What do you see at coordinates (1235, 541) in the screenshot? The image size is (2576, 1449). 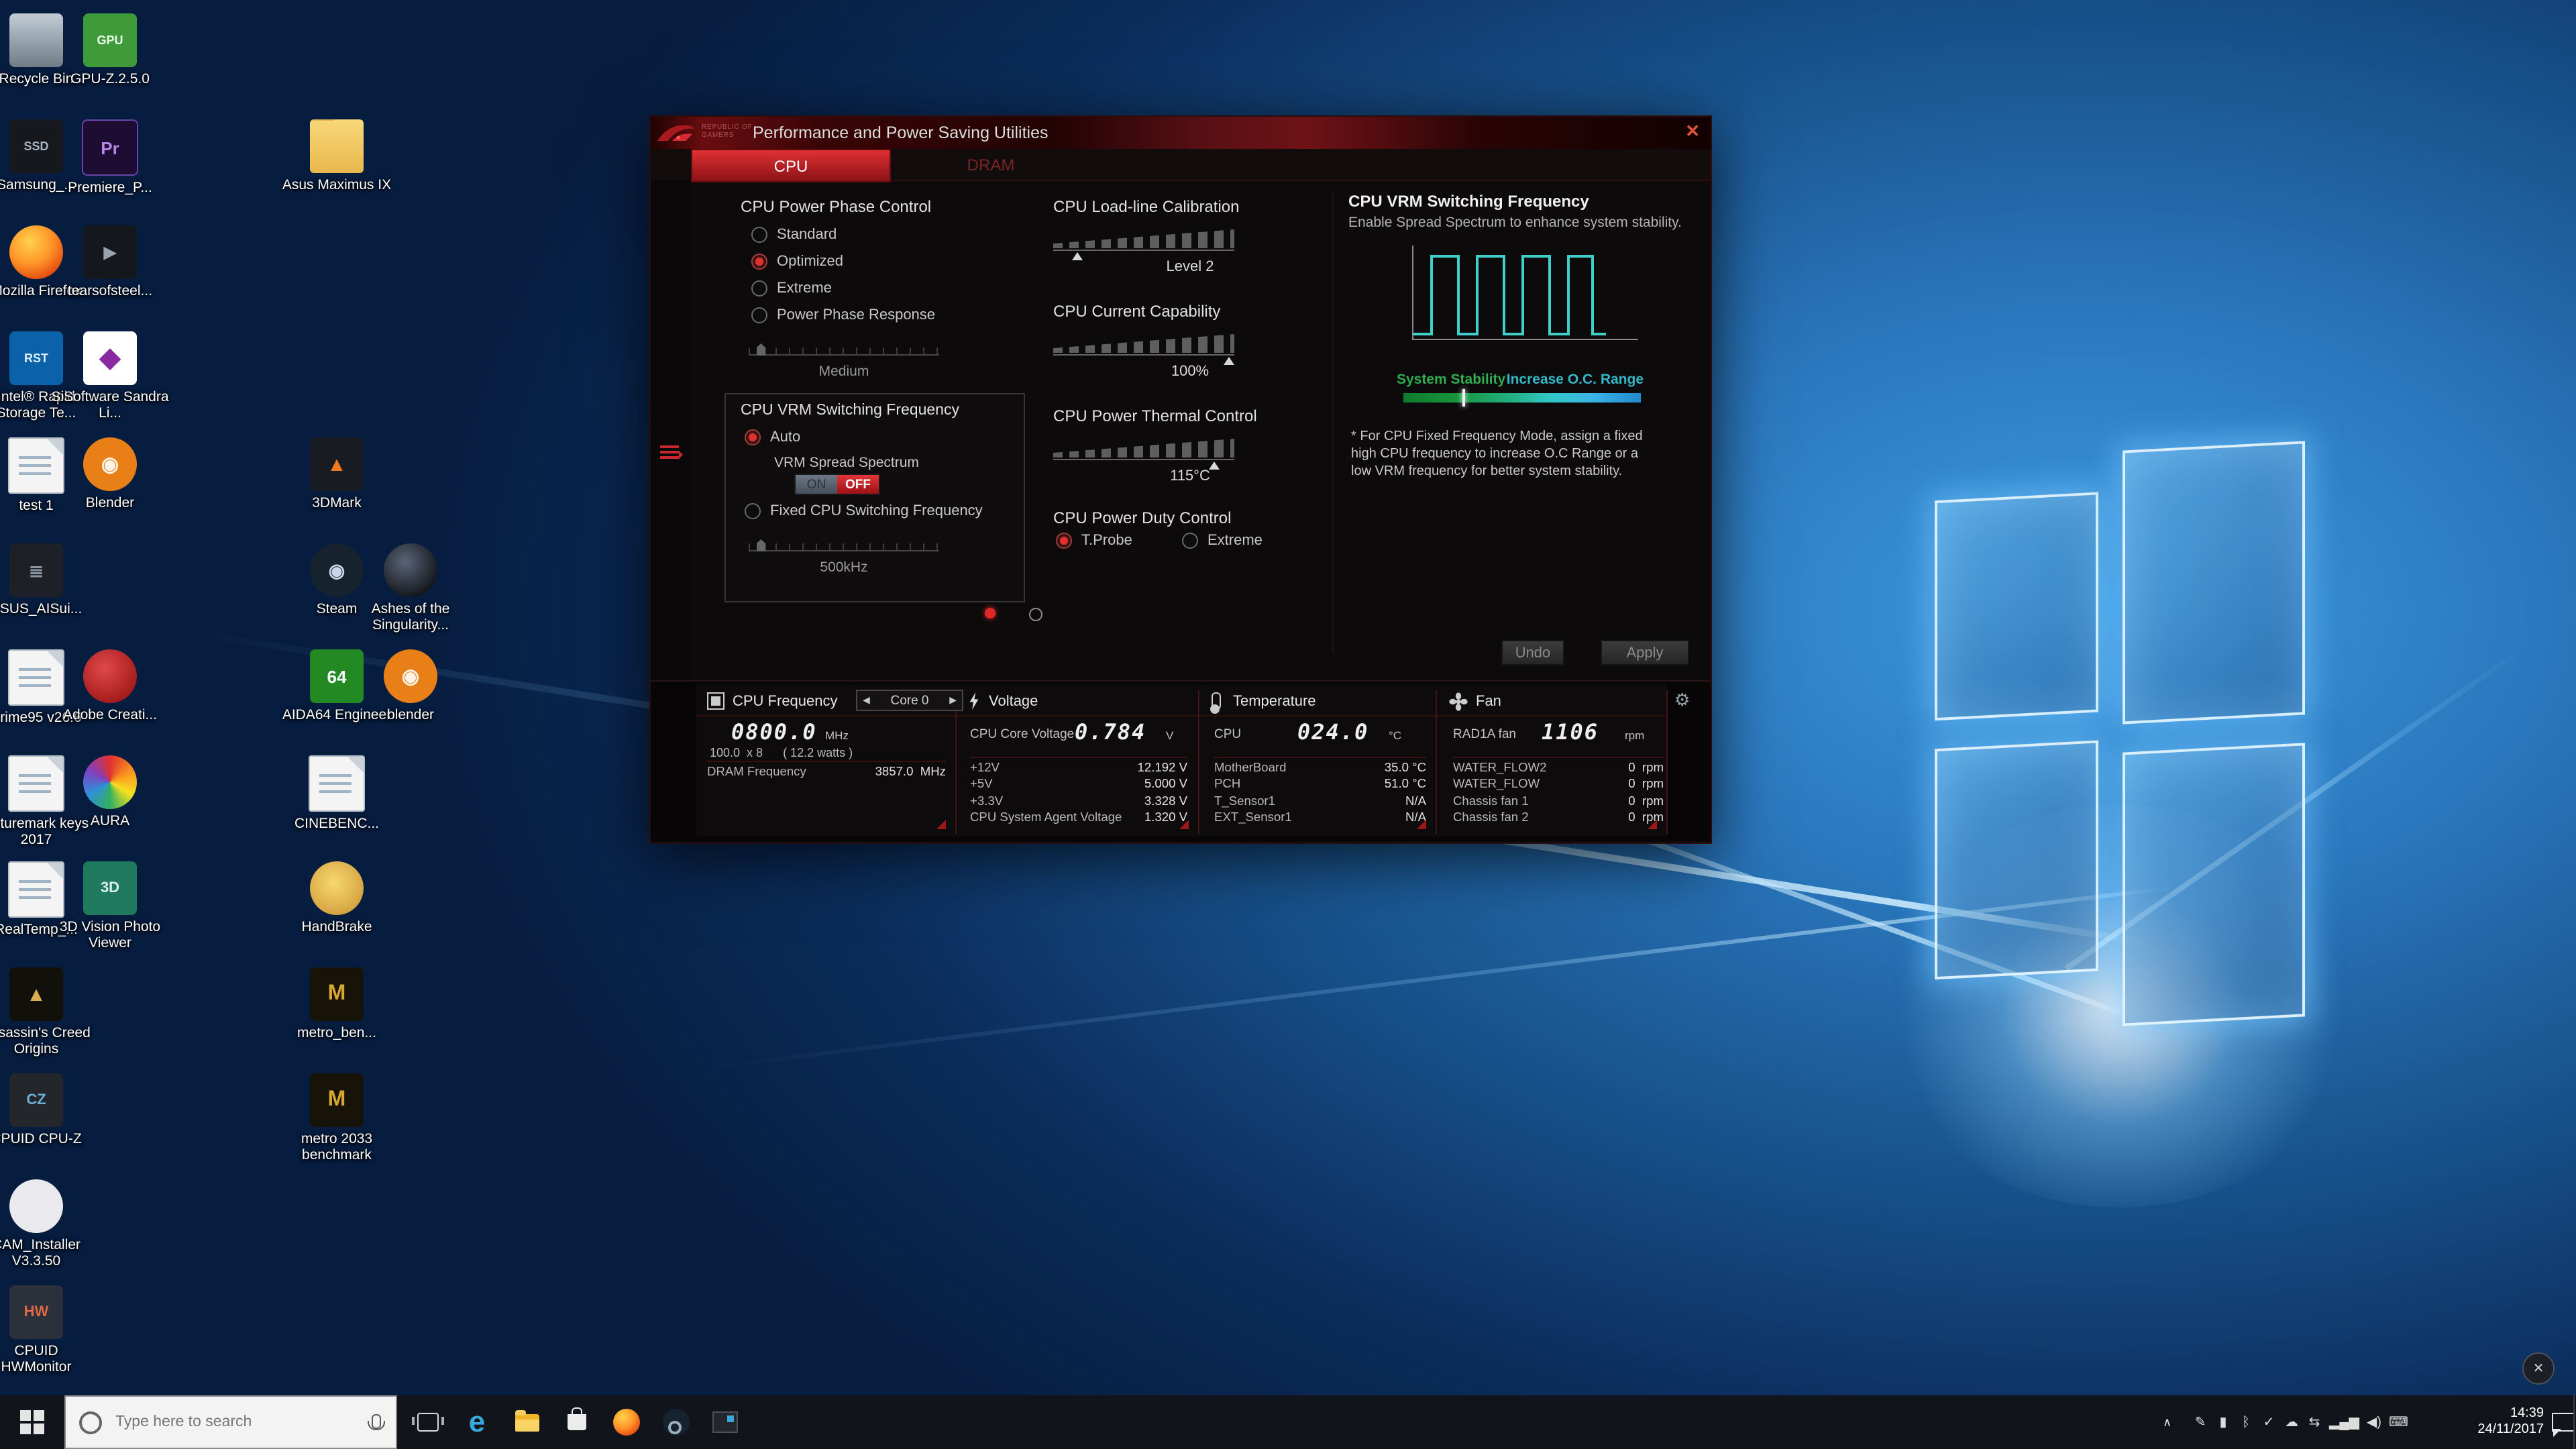 I see `option-label: Extreme` at bounding box center [1235, 541].